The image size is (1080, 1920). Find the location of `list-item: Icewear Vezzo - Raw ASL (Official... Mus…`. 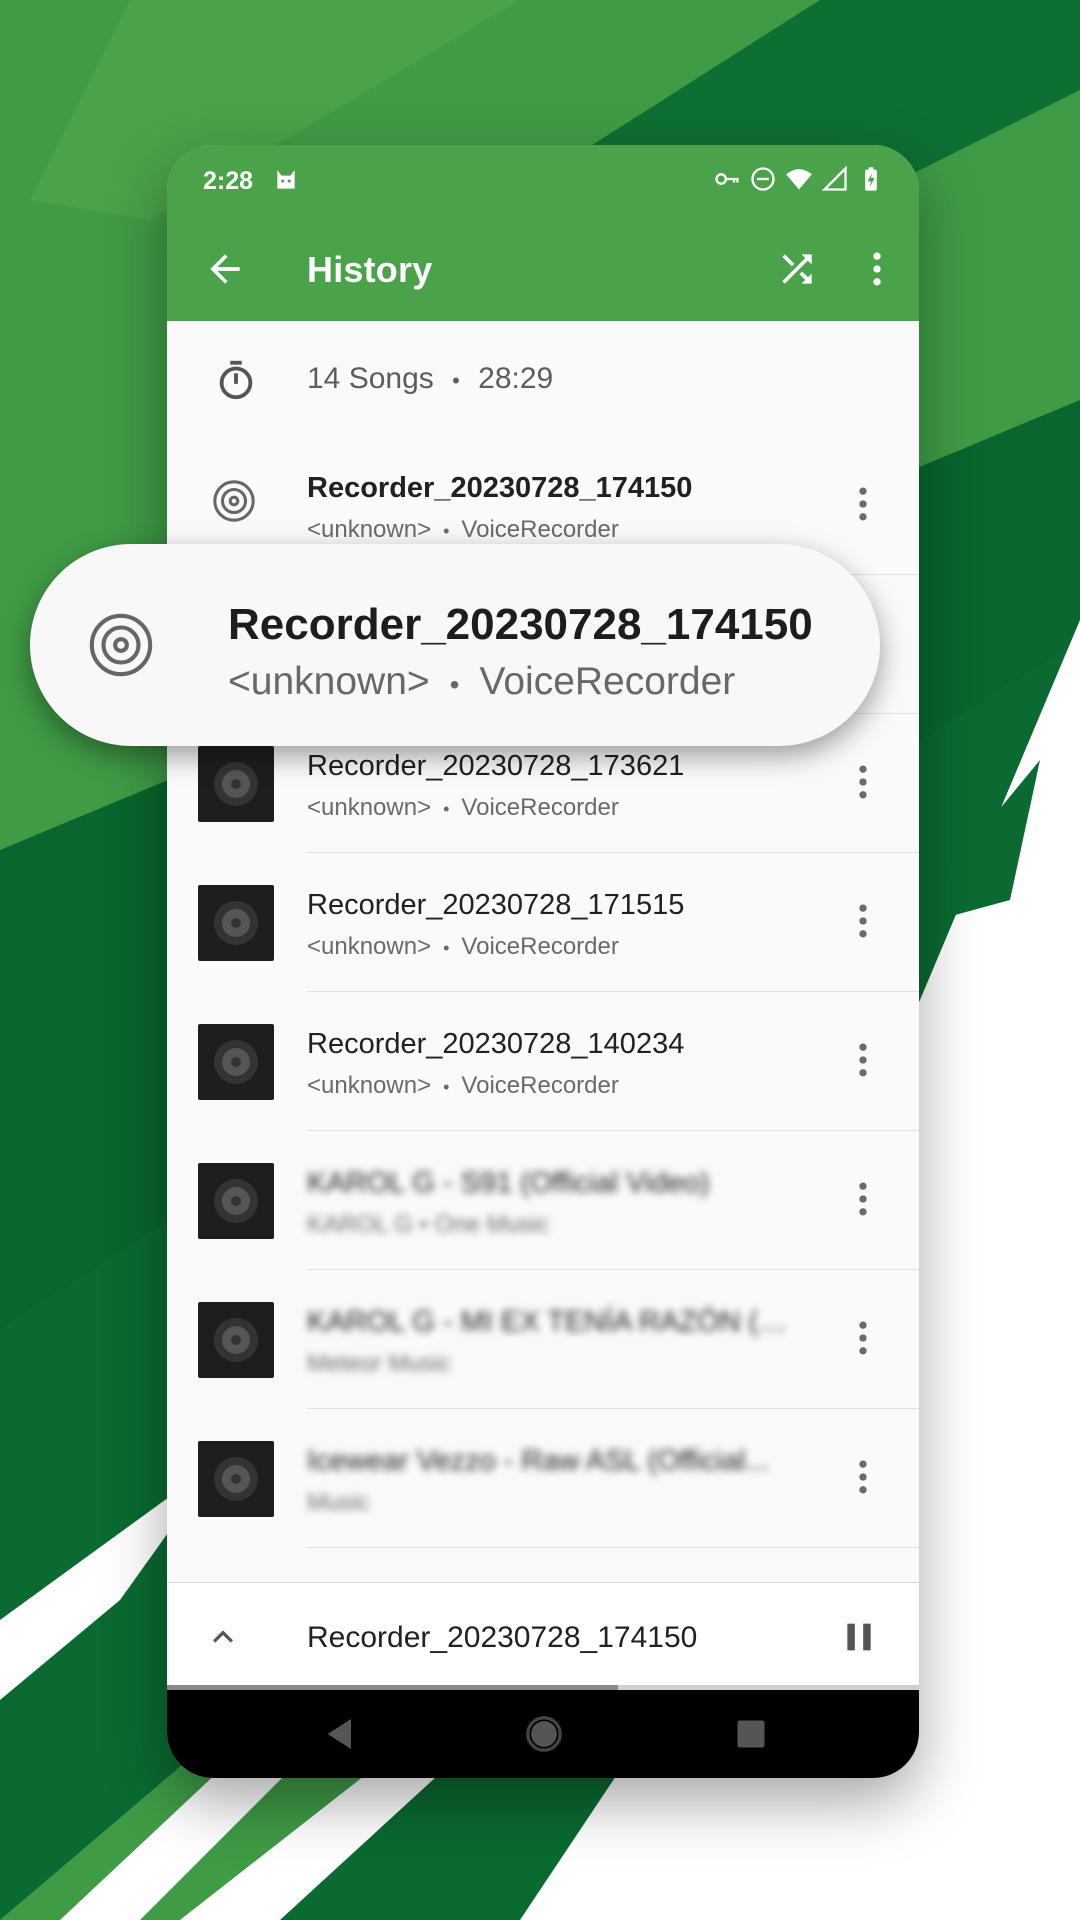

list-item: Icewear Vezzo - Raw ASL (Official... Mus… is located at coordinates (543, 1478).